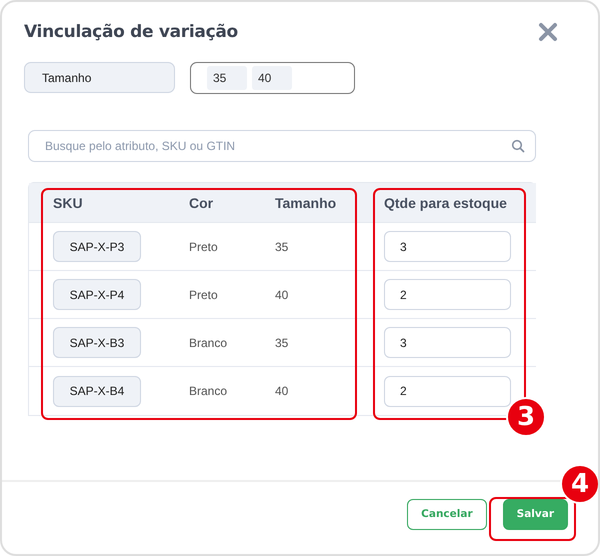  What do you see at coordinates (579, 484) in the screenshot?
I see `step-badge: 4` at bounding box center [579, 484].